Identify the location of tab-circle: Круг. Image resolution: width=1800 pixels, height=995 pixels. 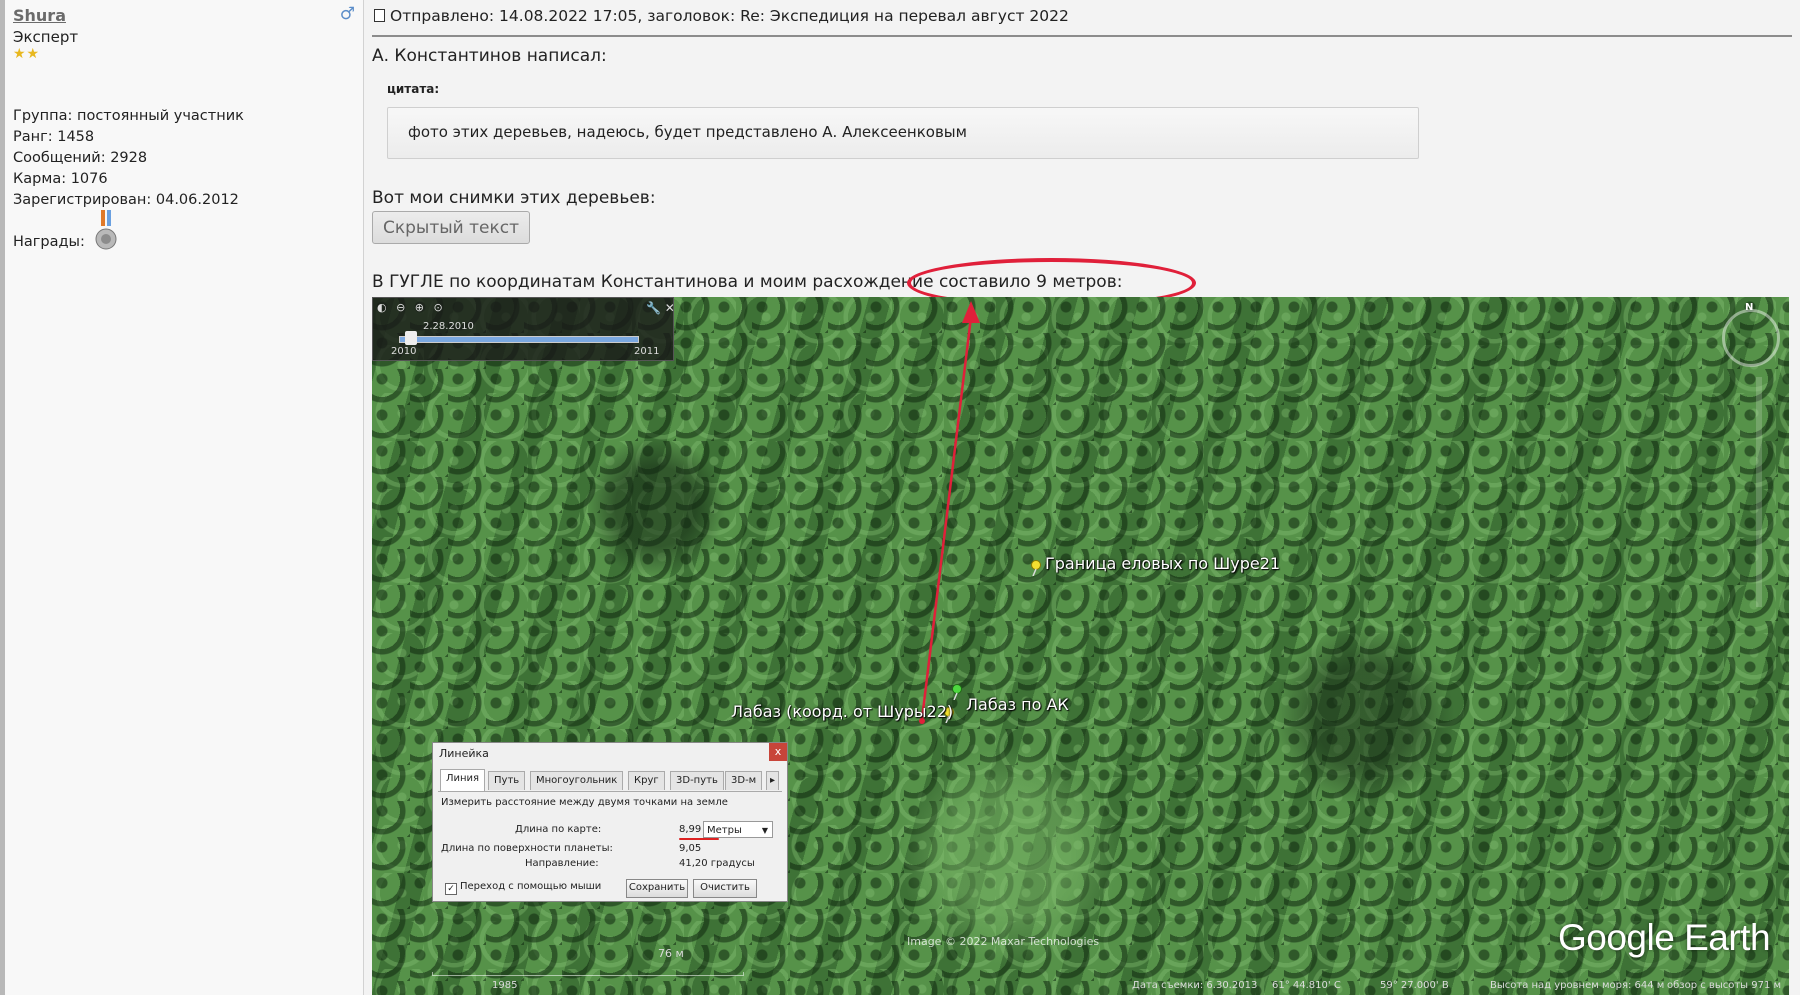
(646, 780).